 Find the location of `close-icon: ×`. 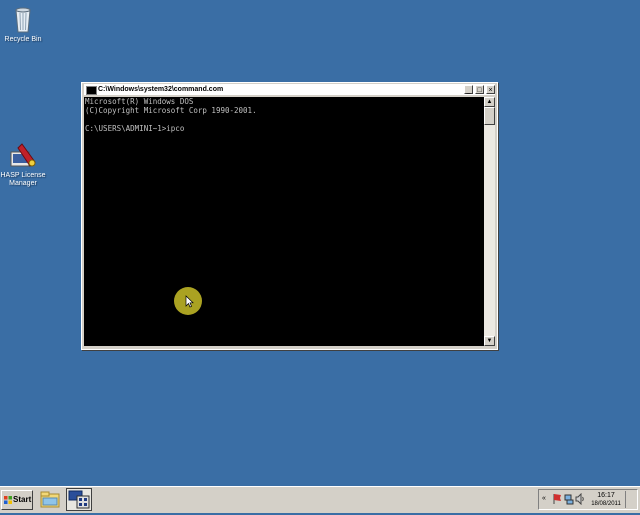

close-icon: × is located at coordinates (490, 90).